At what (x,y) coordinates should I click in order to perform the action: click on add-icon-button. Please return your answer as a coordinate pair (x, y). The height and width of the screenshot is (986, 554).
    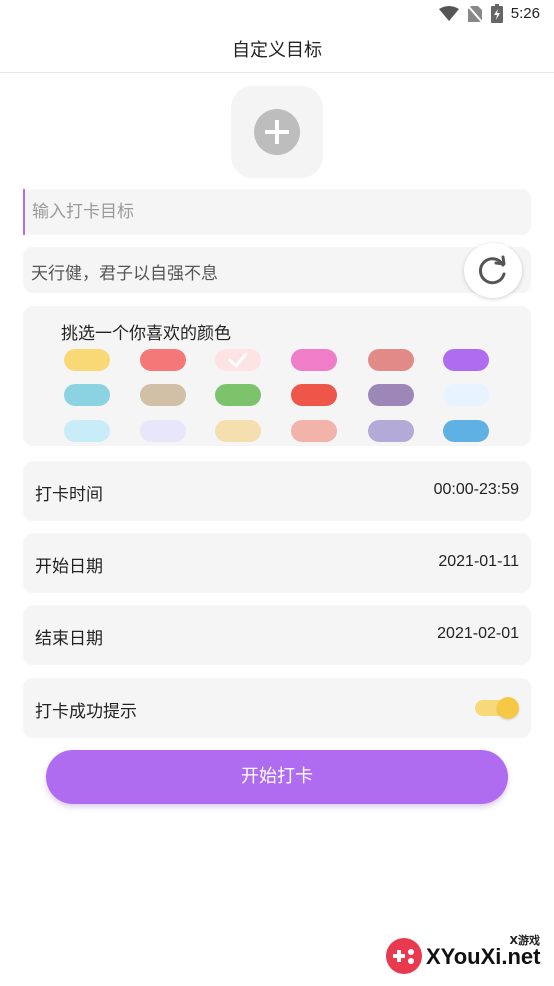
    Looking at the image, I should click on (277, 132).